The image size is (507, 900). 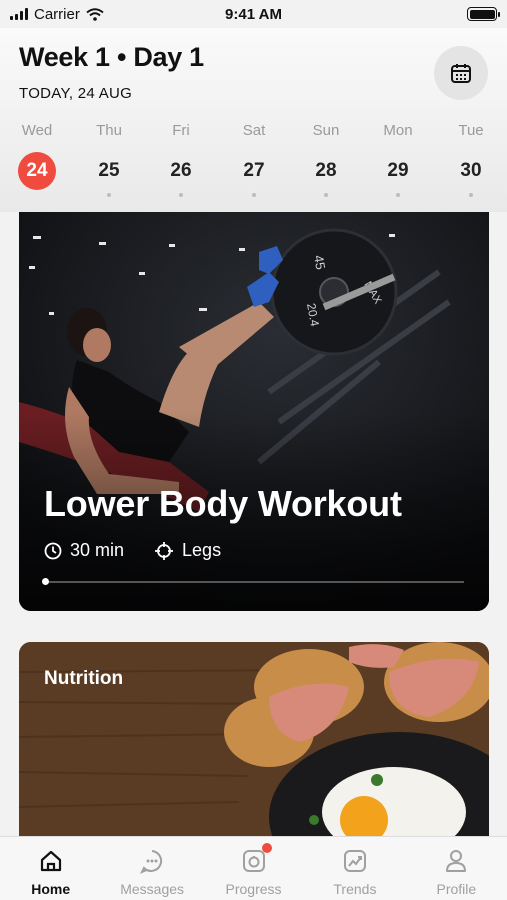 I want to click on workout-progress-bar, so click(x=253, y=581).